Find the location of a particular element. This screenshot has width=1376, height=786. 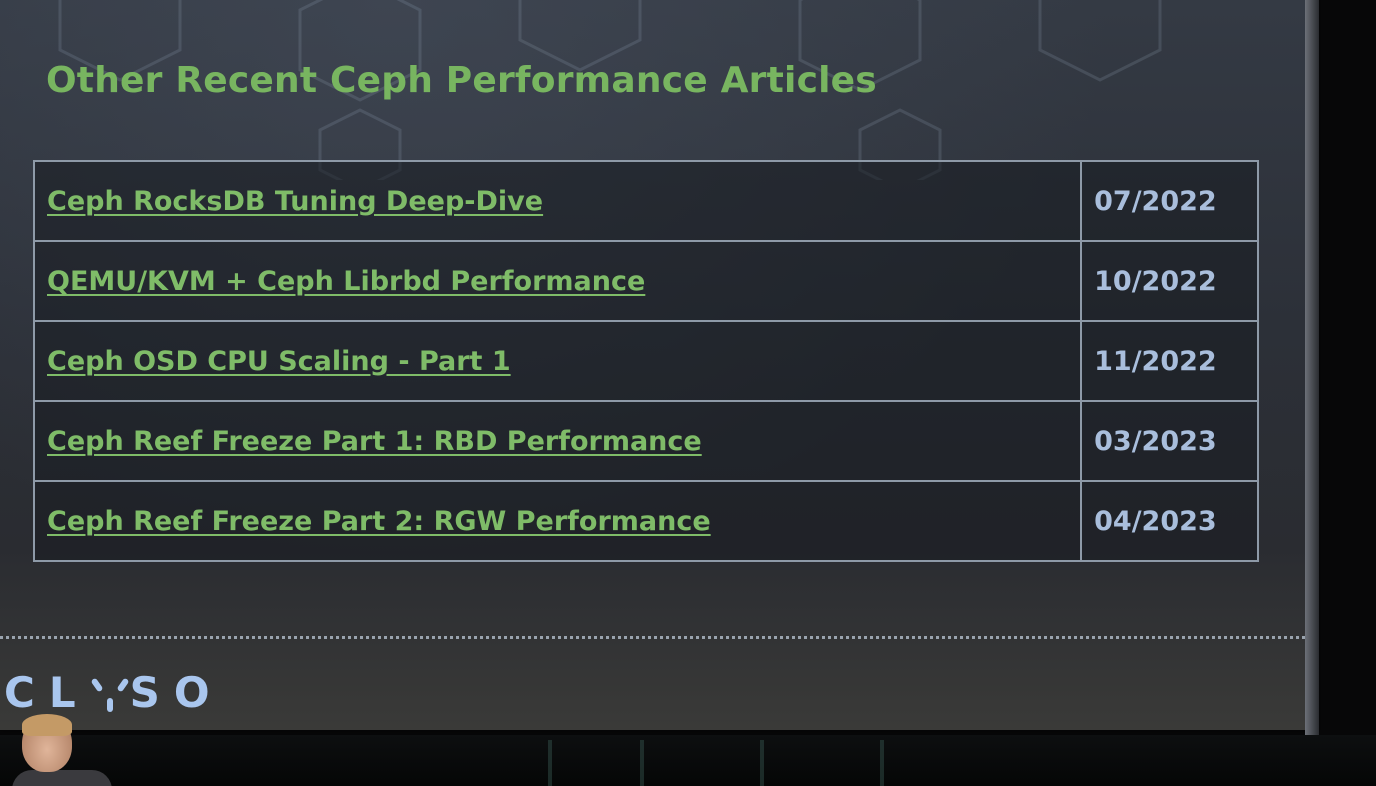

presenter-body is located at coordinates (62, 778).